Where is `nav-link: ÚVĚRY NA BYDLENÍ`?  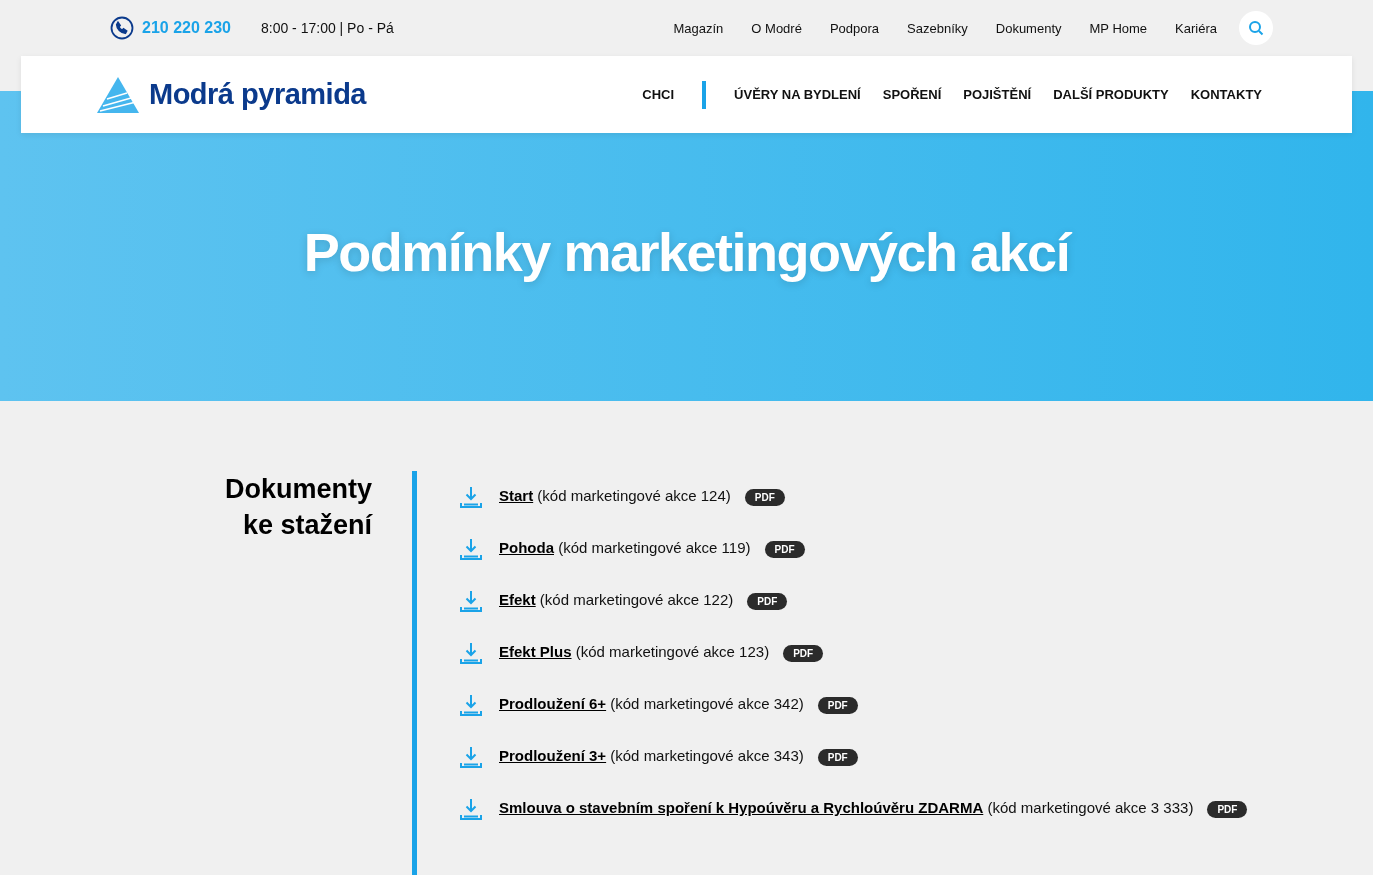
nav-link: ÚVĚRY NA BYDLENÍ is located at coordinates (797, 94).